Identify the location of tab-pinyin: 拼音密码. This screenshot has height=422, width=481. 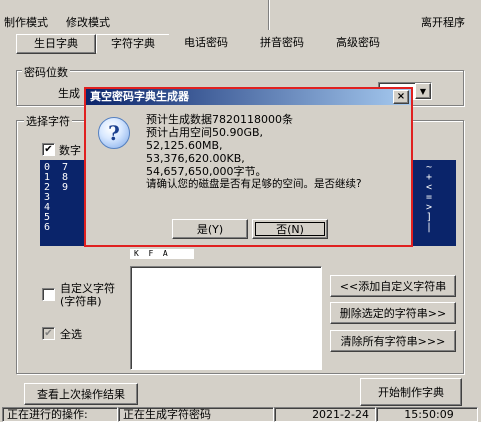
(282, 43).